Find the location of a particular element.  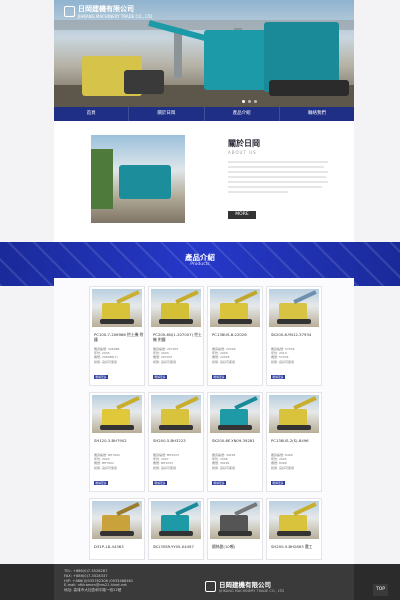

products-title-en: Products is located at coordinates (200, 264).